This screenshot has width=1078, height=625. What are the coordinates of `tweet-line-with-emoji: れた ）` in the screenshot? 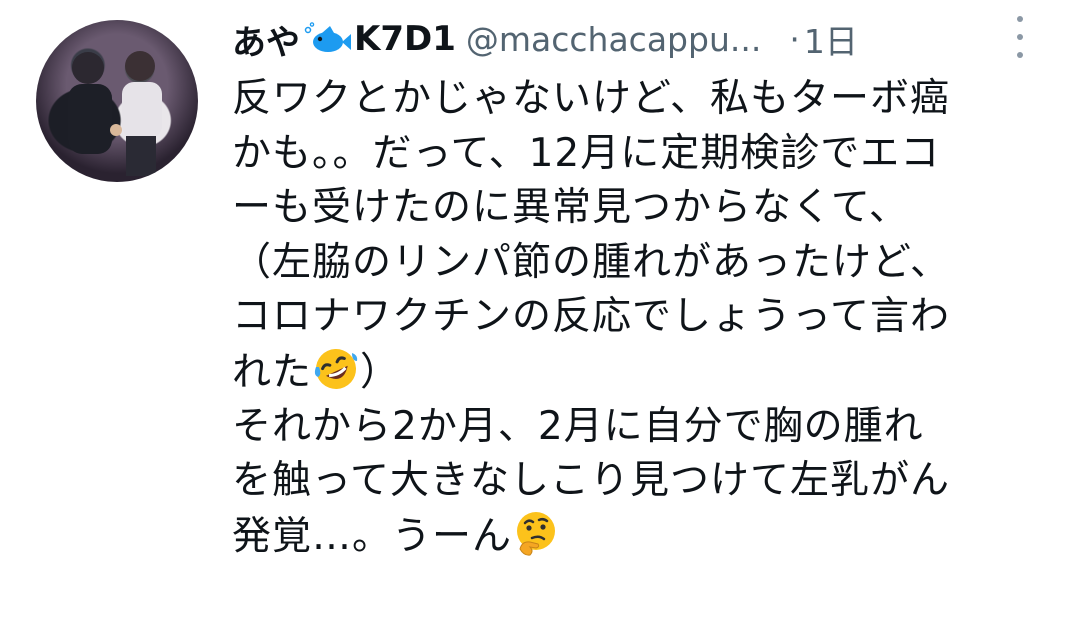 It's located at (642, 372).